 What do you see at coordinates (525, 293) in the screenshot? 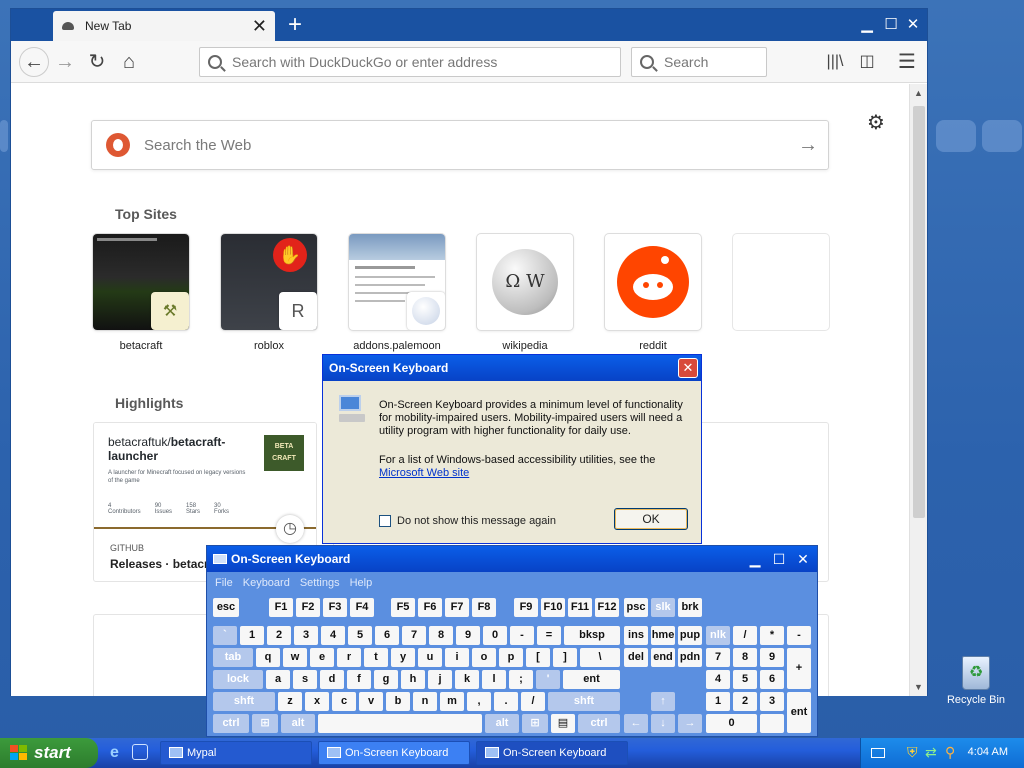
I see `top-site-wikipedia: Ω W wikipedia` at bounding box center [525, 293].